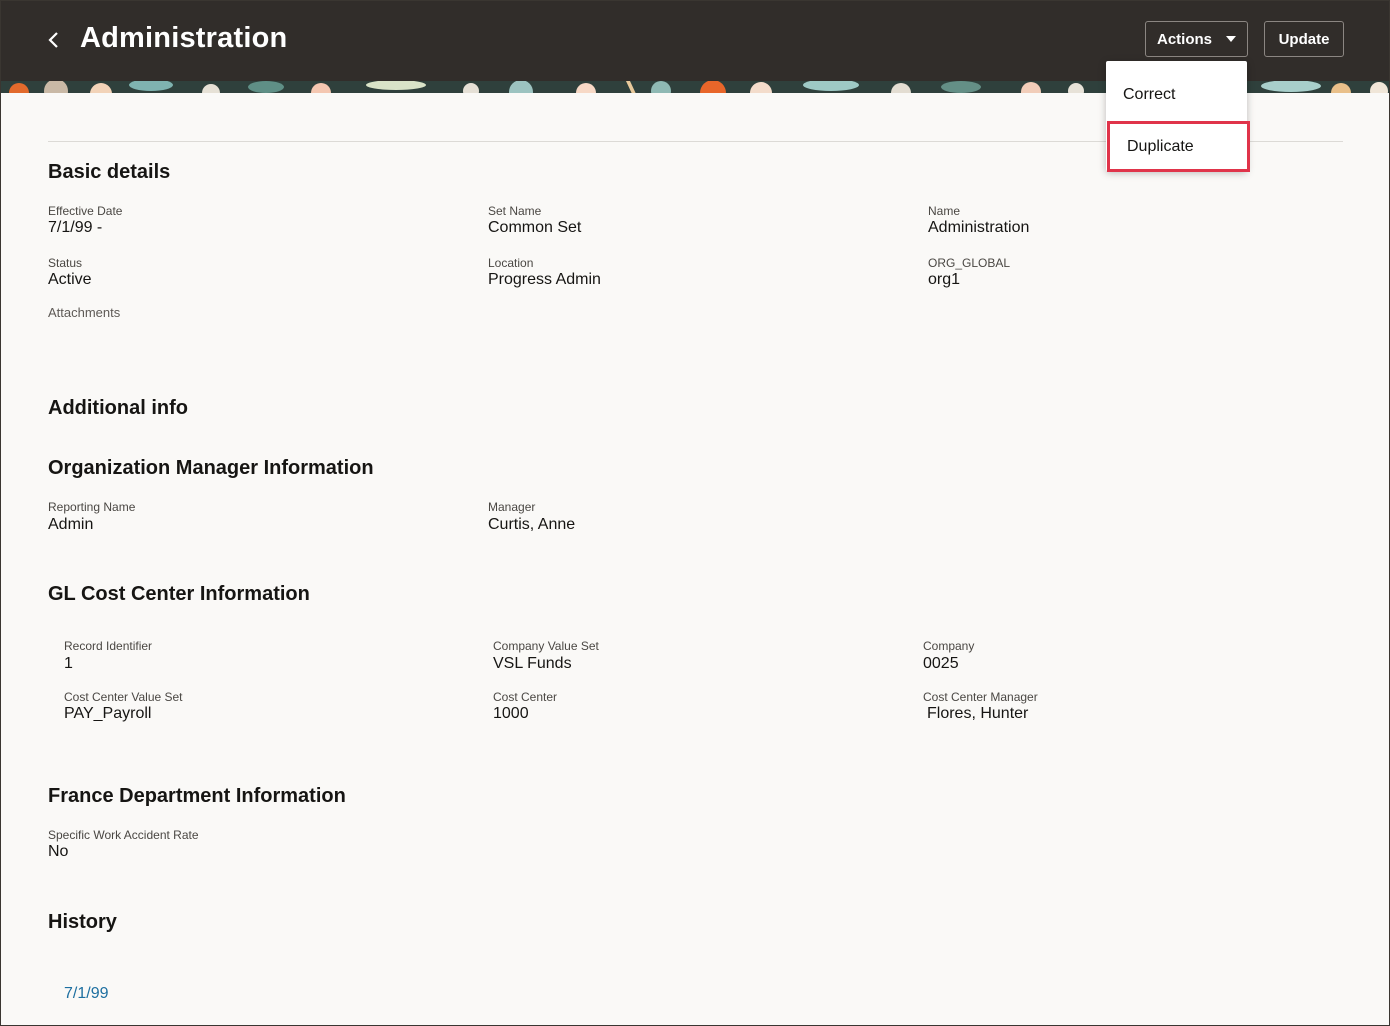 This screenshot has width=1390, height=1026. Describe the element at coordinates (511, 713) in the screenshot. I see `cost-center-value: 1000` at that location.